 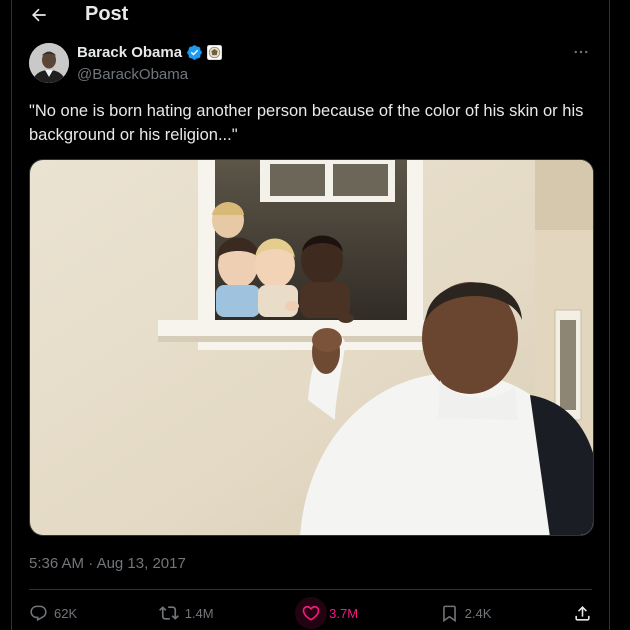 I want to click on reply-icon, so click(x=38, y=613).